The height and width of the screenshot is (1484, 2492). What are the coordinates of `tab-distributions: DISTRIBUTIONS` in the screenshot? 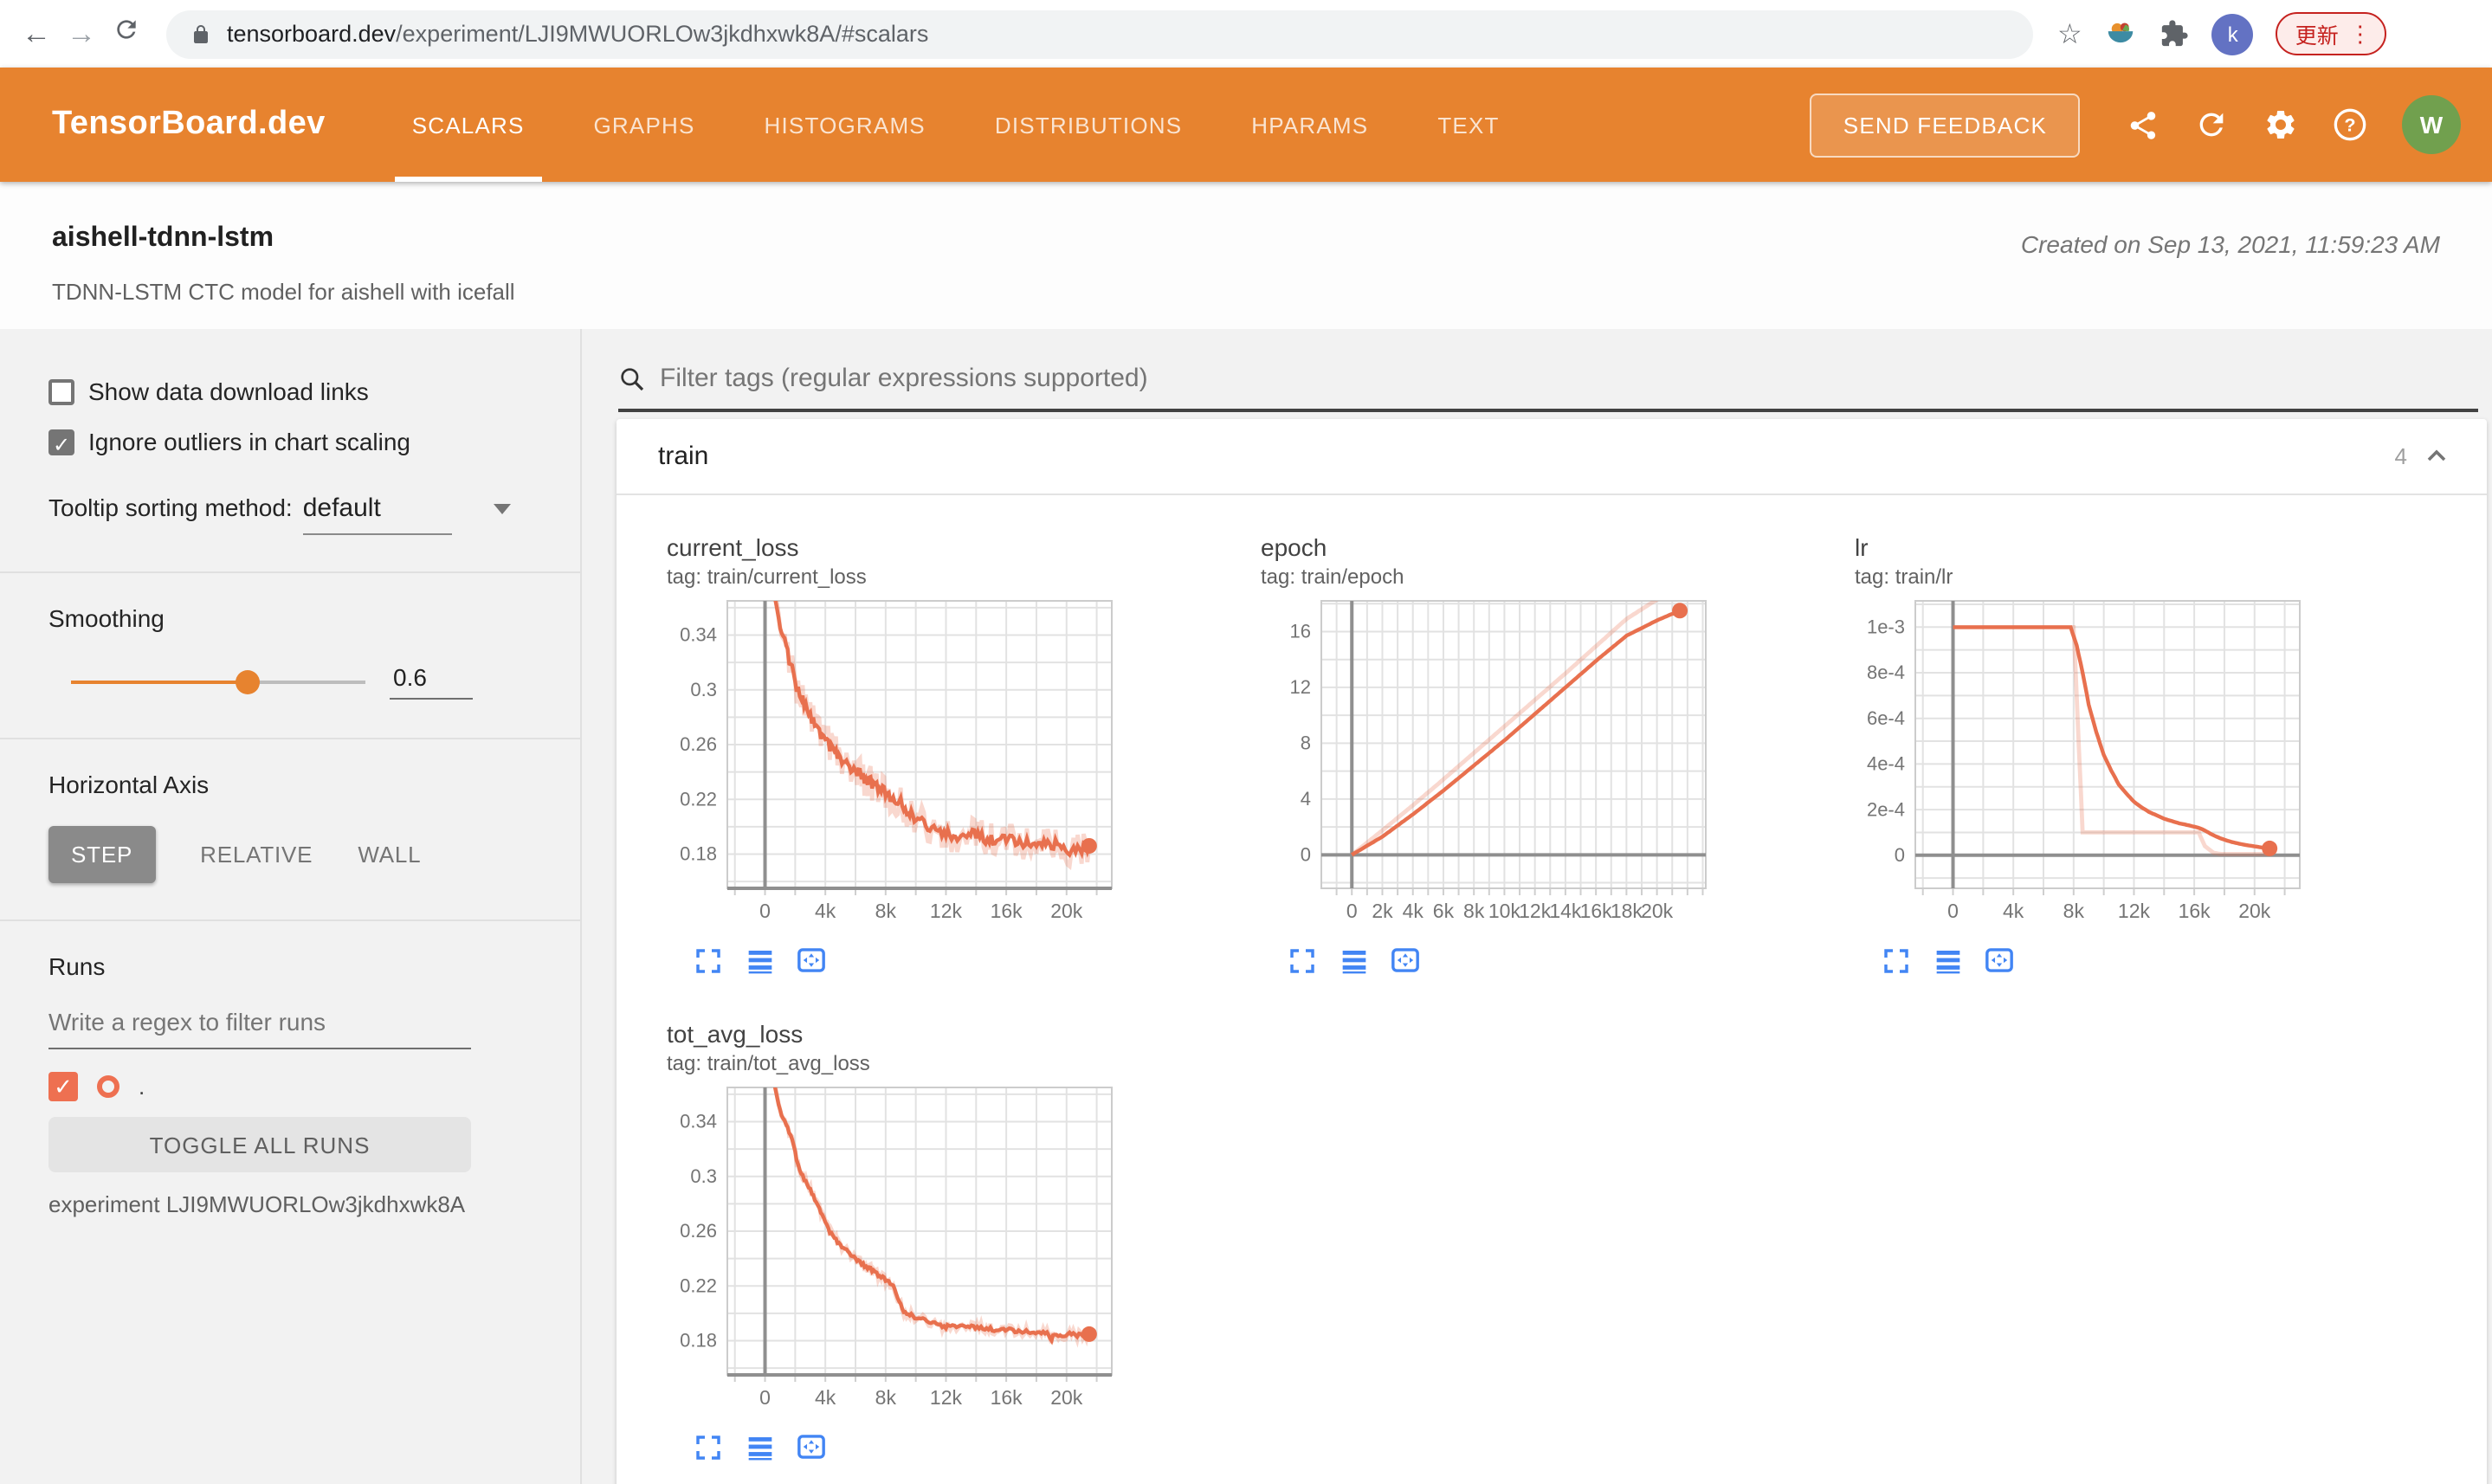 It's located at (1088, 125).